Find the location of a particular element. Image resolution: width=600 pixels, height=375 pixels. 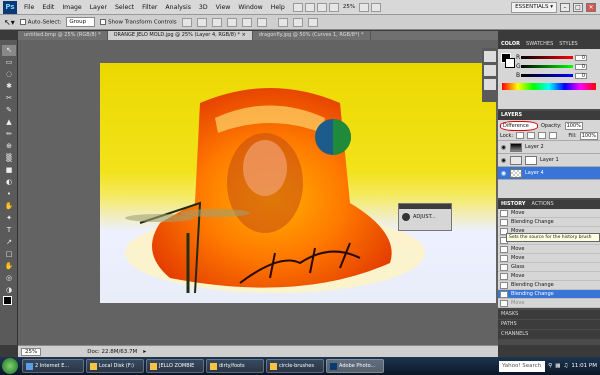

layer-name: Layer 1 is located at coordinates (549, 160).